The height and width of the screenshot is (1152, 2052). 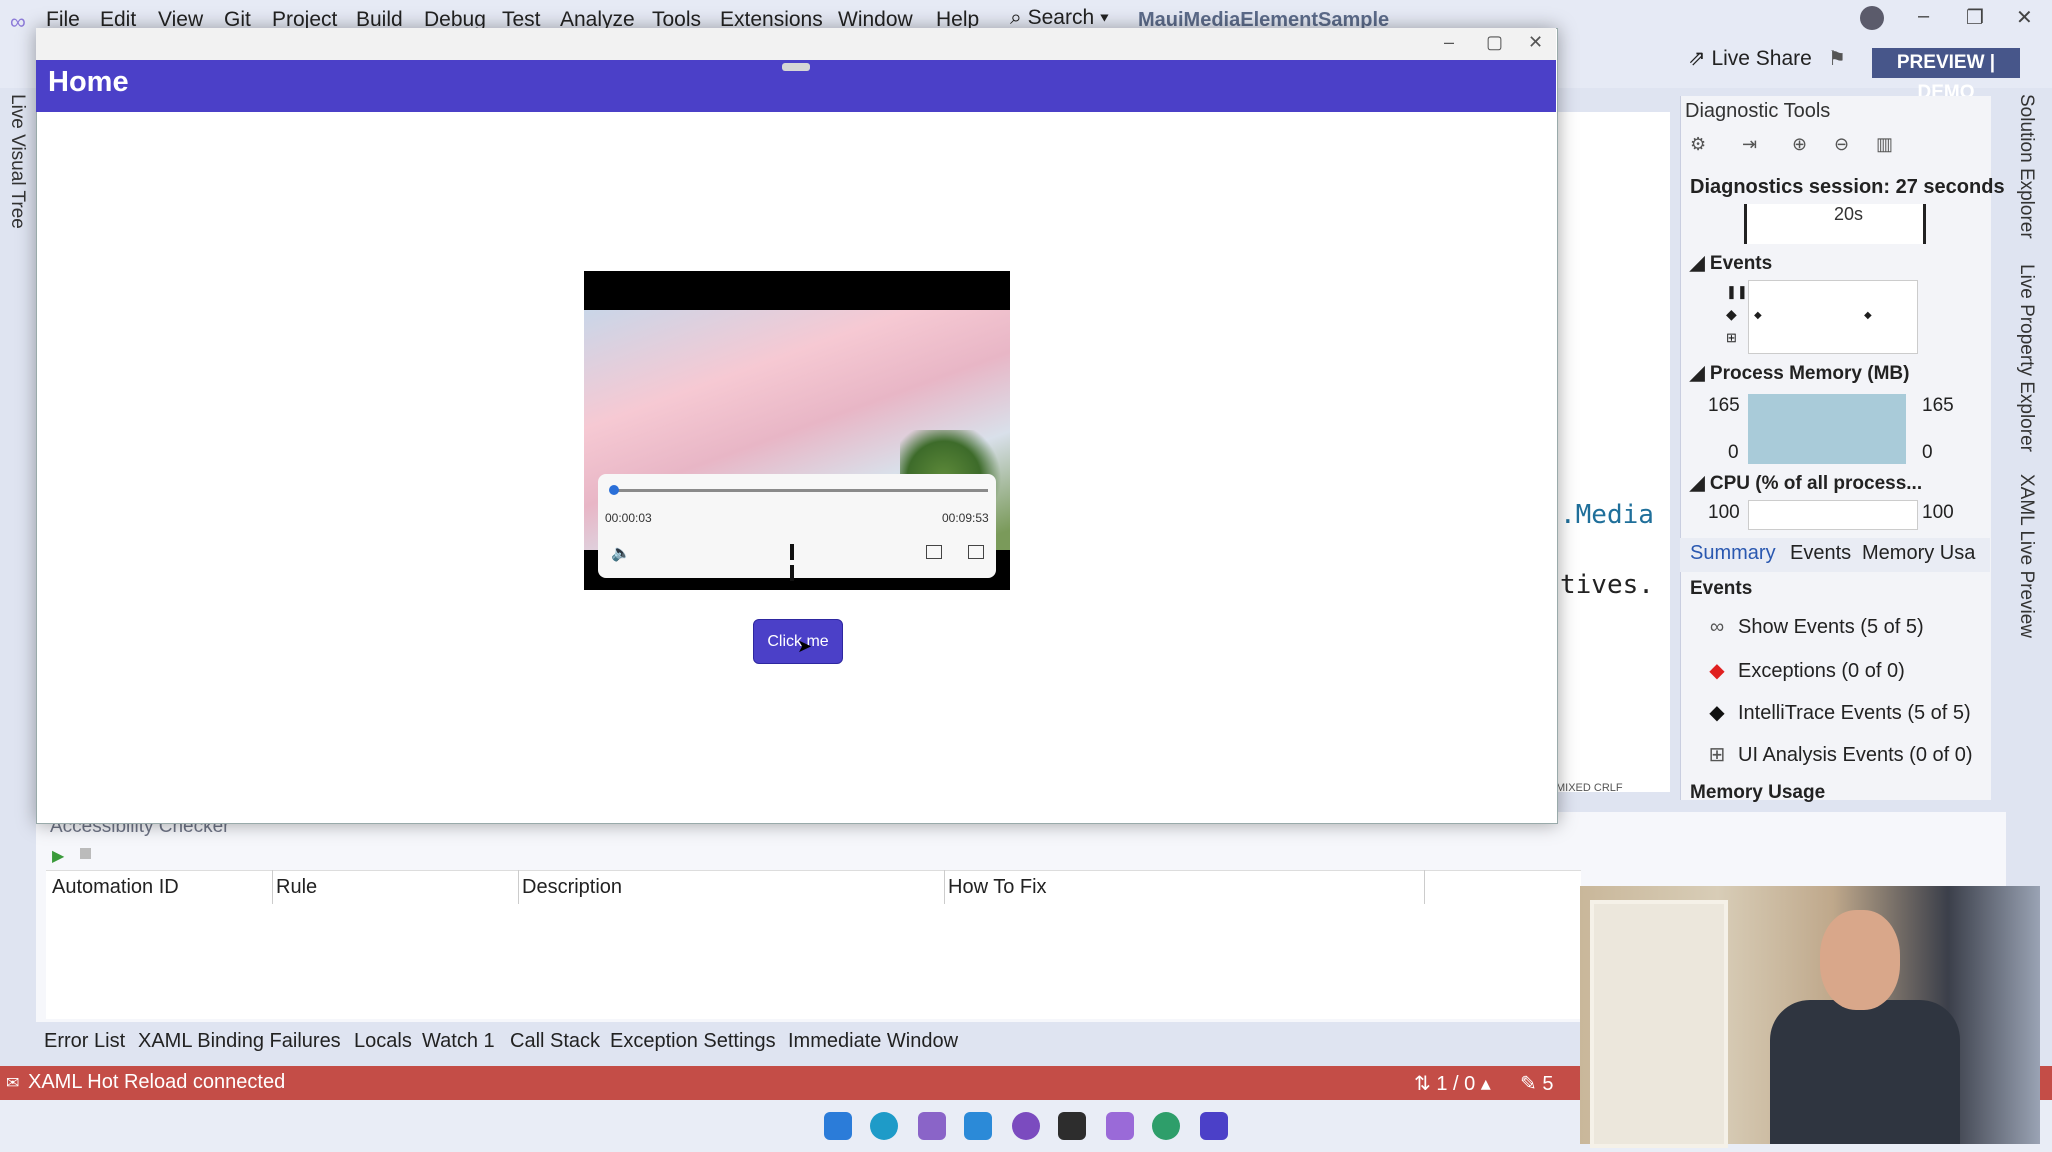 I want to click on visual-studio-icon, so click(x=1120, y=1126).